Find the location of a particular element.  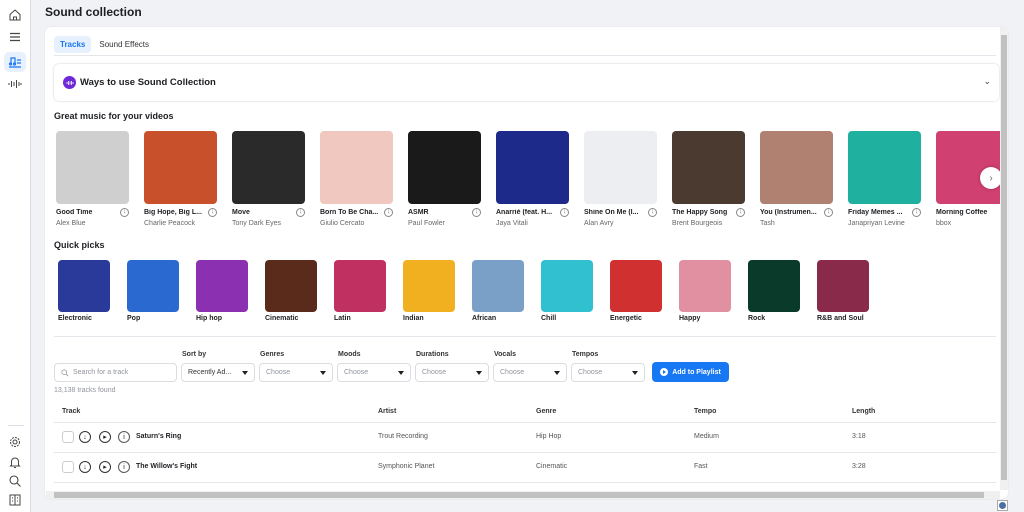

col-length: Length is located at coordinates (863, 411).